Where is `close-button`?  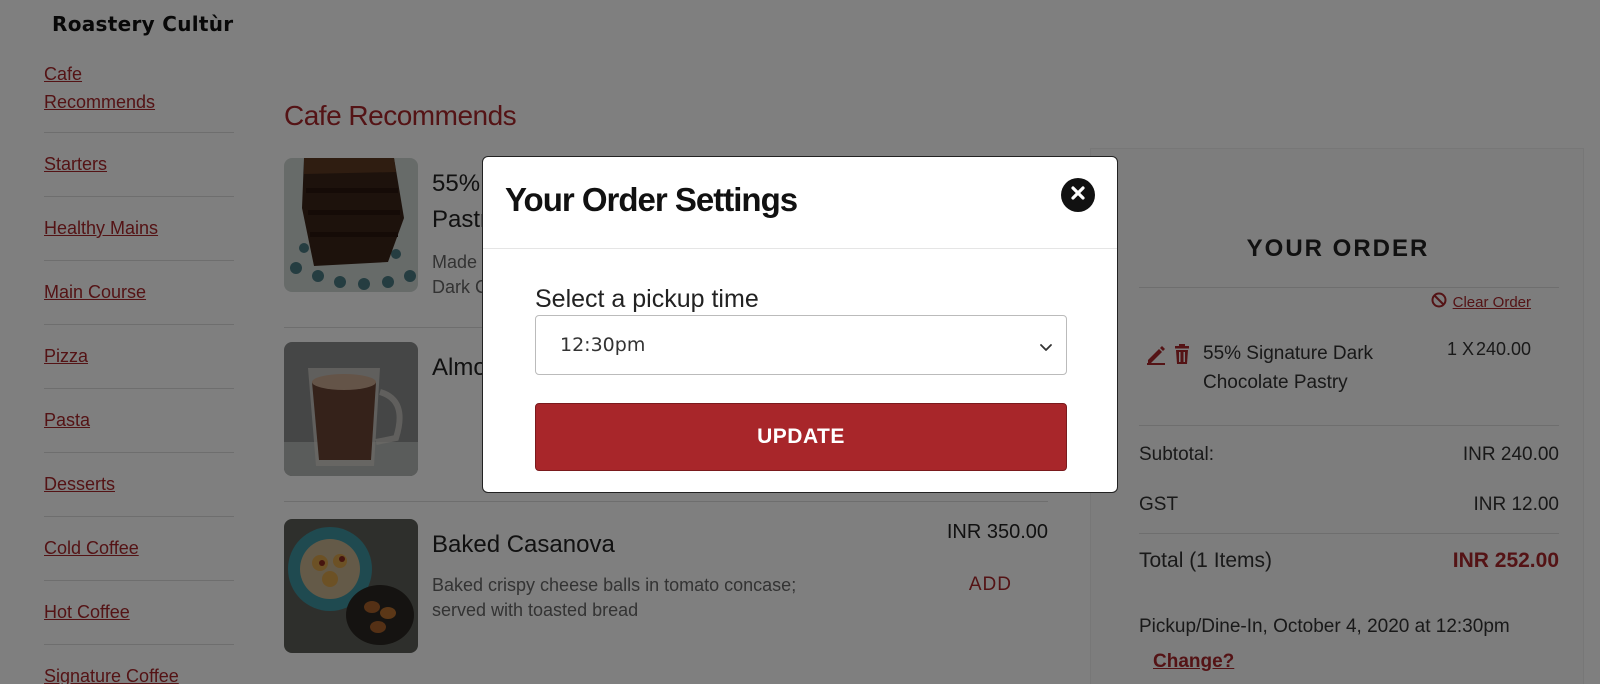
close-button is located at coordinates (1078, 195).